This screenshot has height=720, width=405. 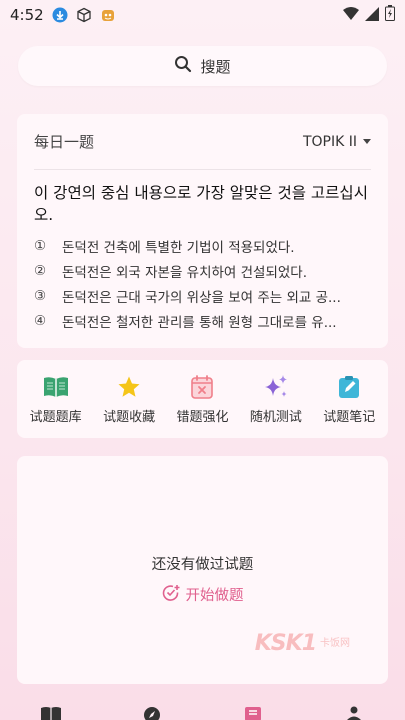 What do you see at coordinates (215, 66) in the screenshot?
I see `search-label: 搜题` at bounding box center [215, 66].